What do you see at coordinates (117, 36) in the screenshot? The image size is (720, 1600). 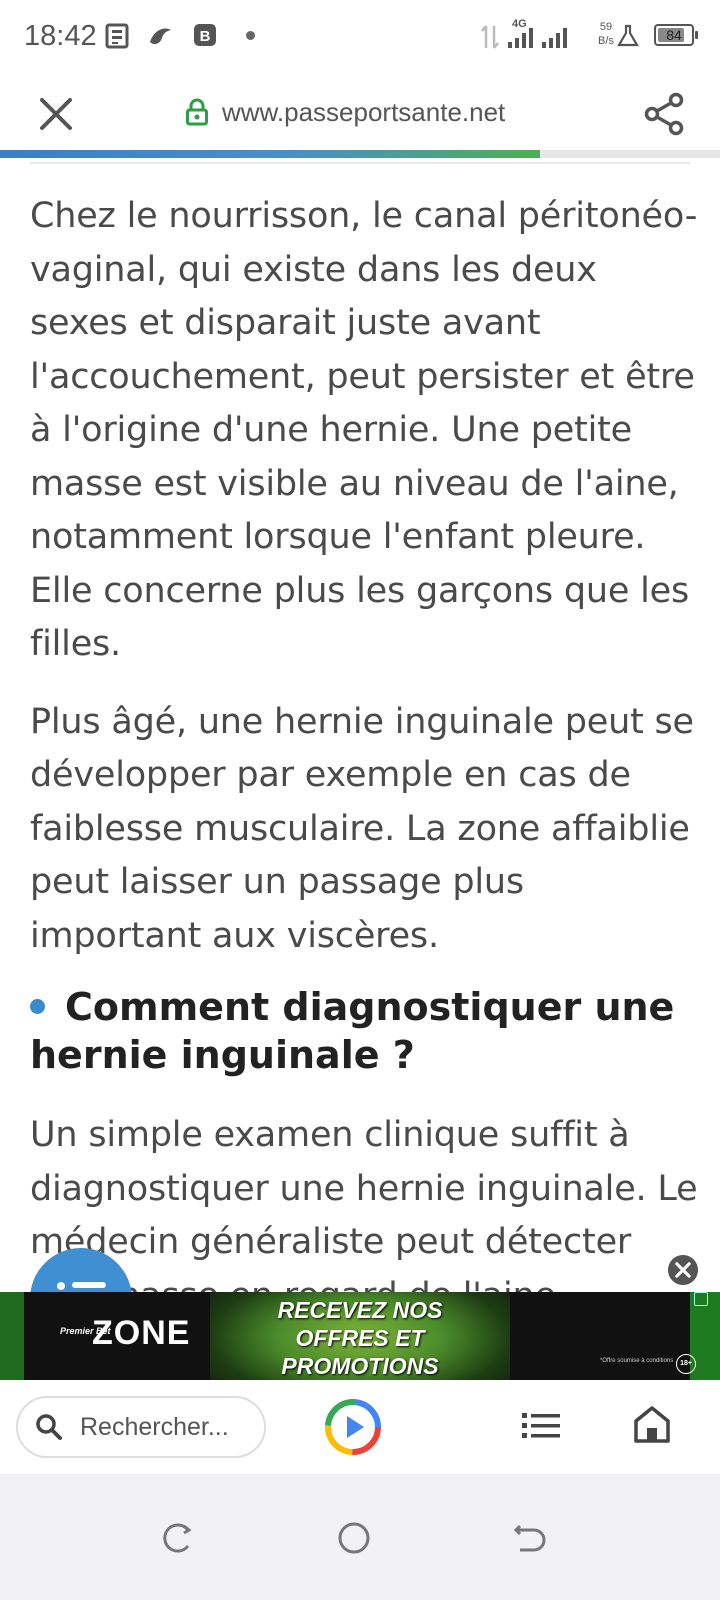 I see `news-icon` at bounding box center [117, 36].